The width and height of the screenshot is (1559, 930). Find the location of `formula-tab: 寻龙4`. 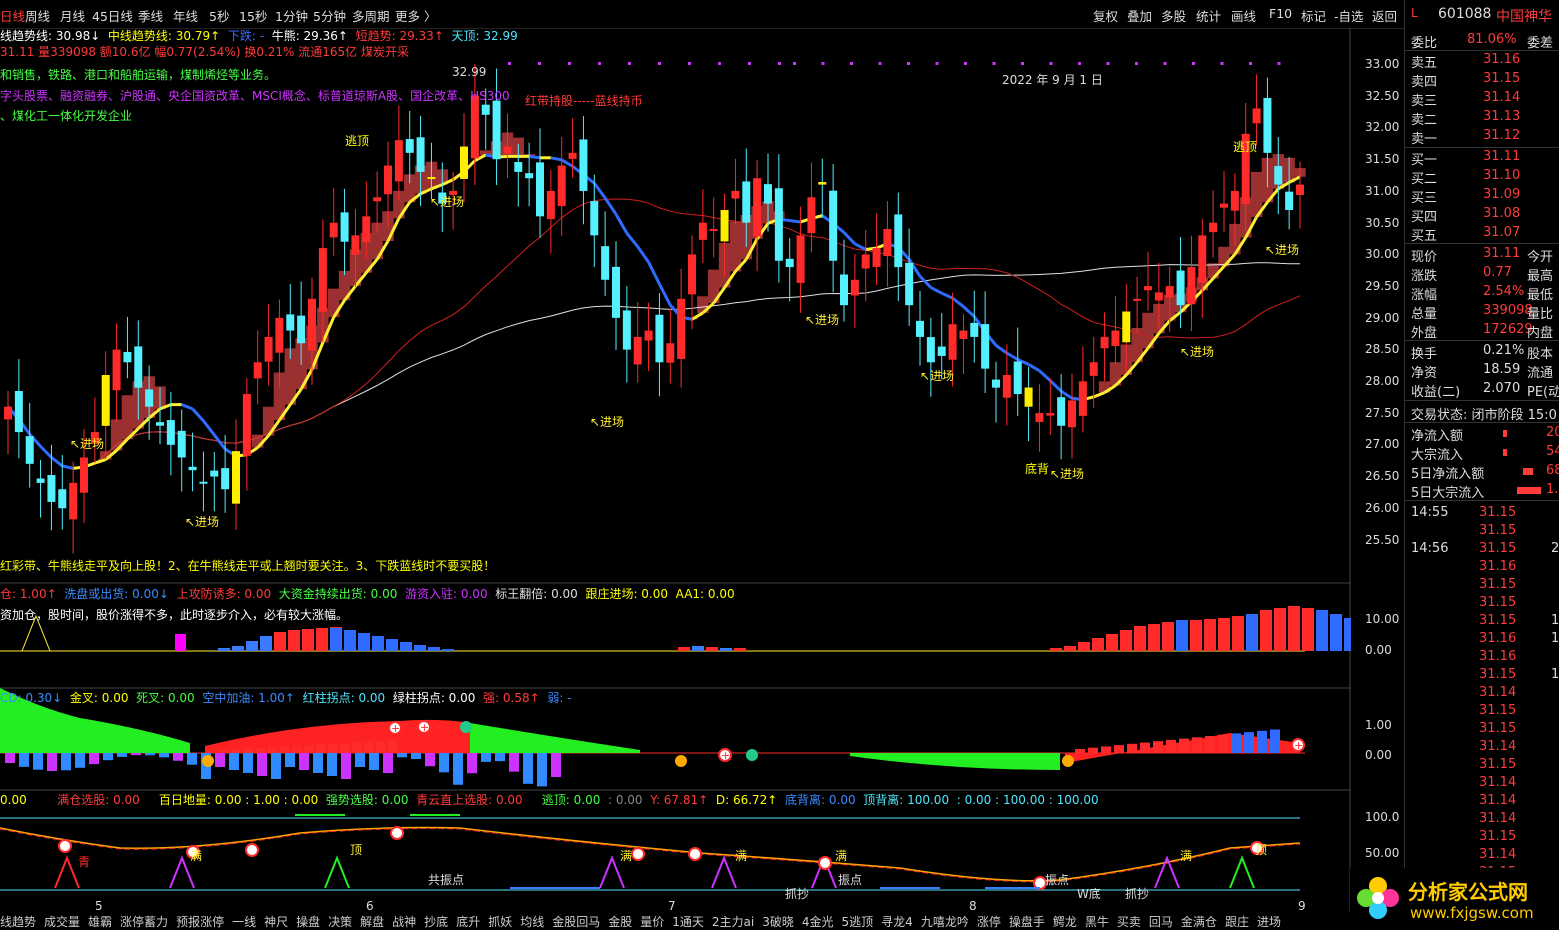

formula-tab: 寻龙4 is located at coordinates (897, 922).